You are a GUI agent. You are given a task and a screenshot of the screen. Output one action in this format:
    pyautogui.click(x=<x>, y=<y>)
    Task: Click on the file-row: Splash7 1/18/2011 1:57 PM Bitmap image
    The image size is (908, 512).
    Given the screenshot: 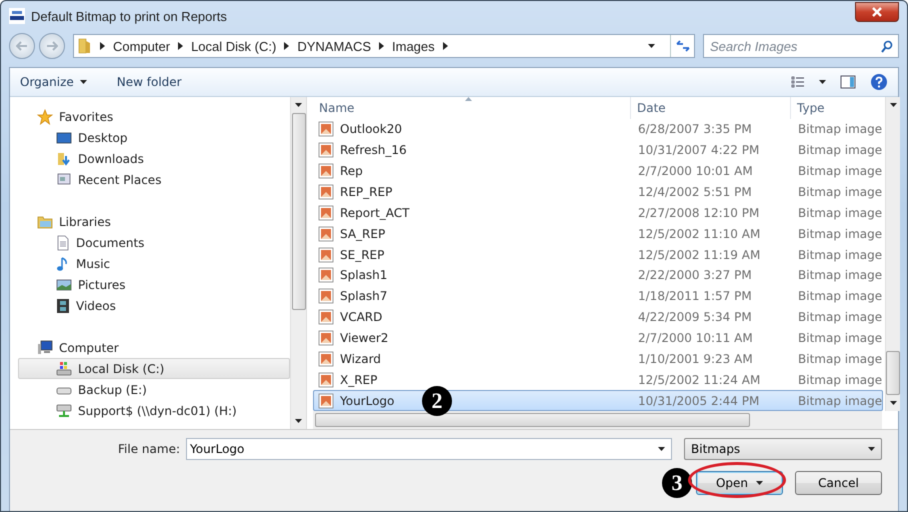 What is the action you would take?
    pyautogui.click(x=598, y=296)
    